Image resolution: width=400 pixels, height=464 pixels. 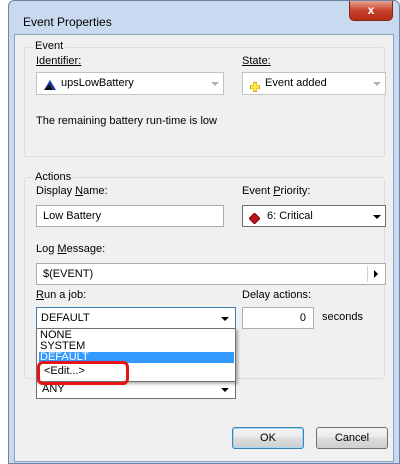 I want to click on delay-actions-value: 0, so click(x=302, y=318).